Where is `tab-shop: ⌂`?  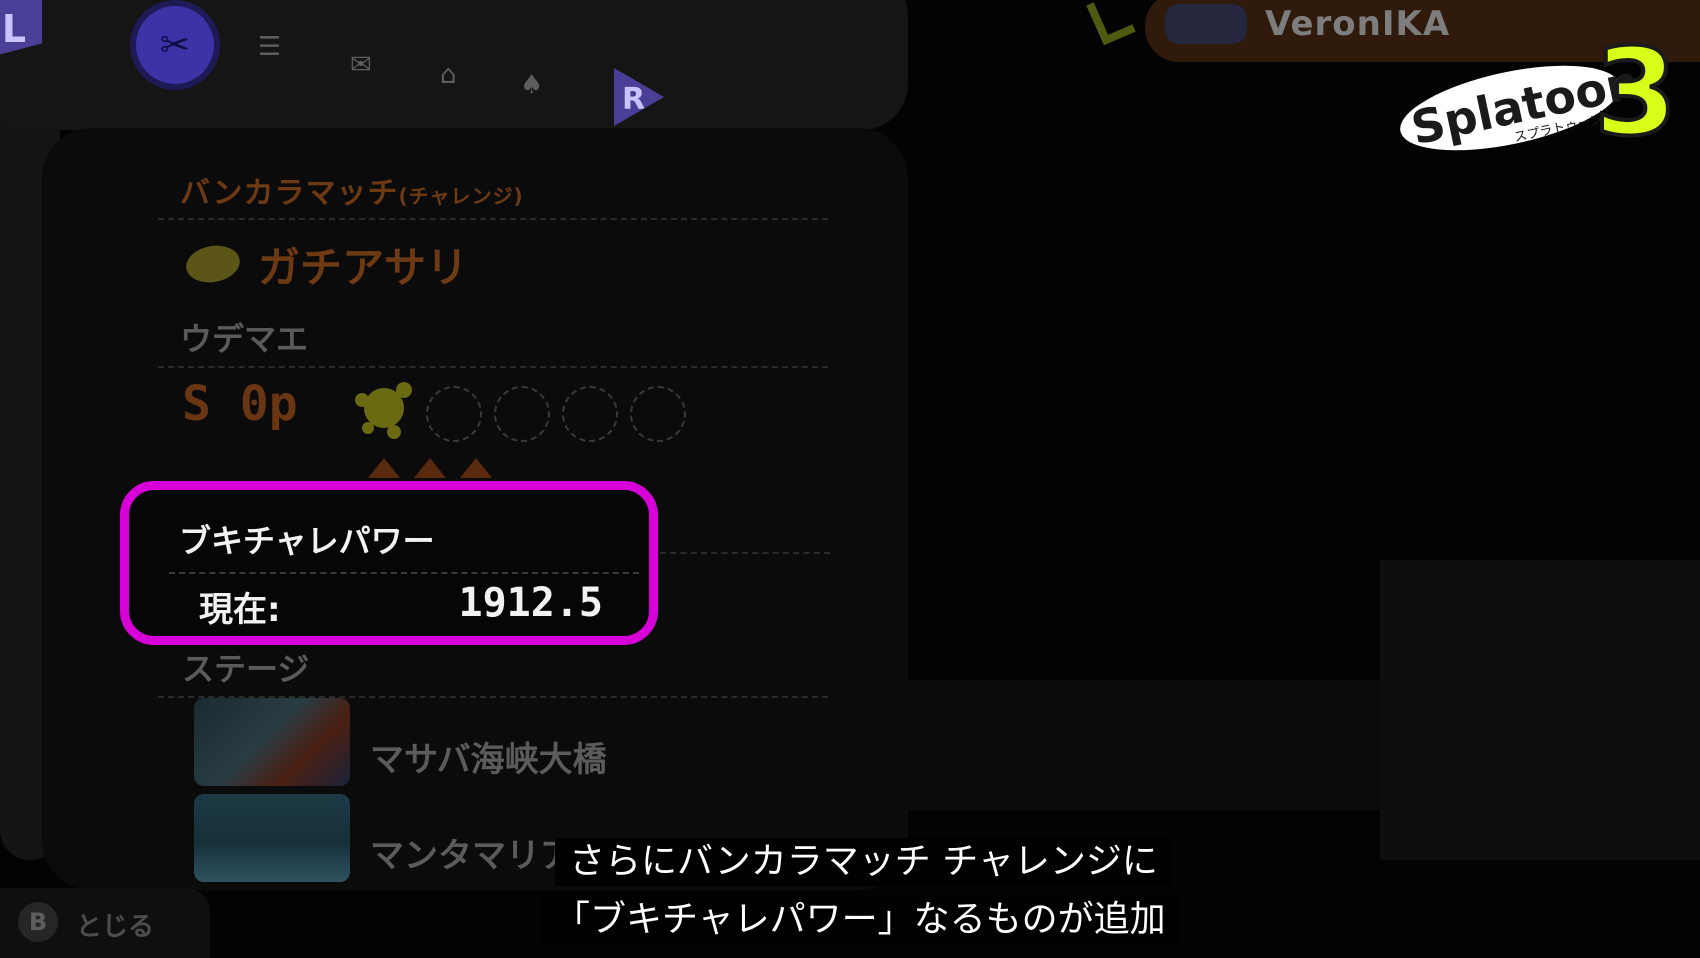
tab-shop: ⌂ is located at coordinates (448, 75).